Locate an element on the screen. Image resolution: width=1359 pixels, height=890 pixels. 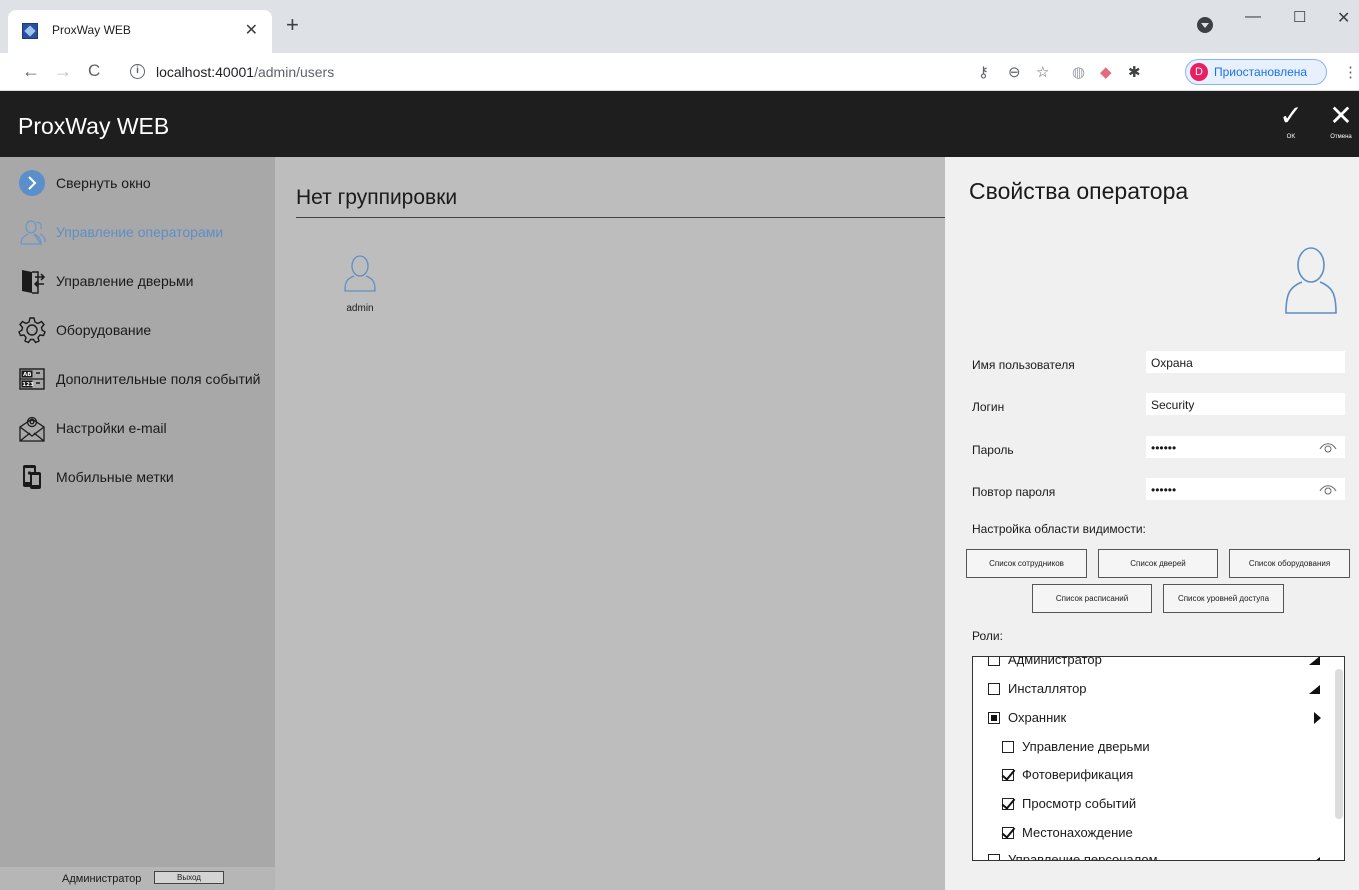
sidebar-item-label: Оборудование is located at coordinates (104, 330).